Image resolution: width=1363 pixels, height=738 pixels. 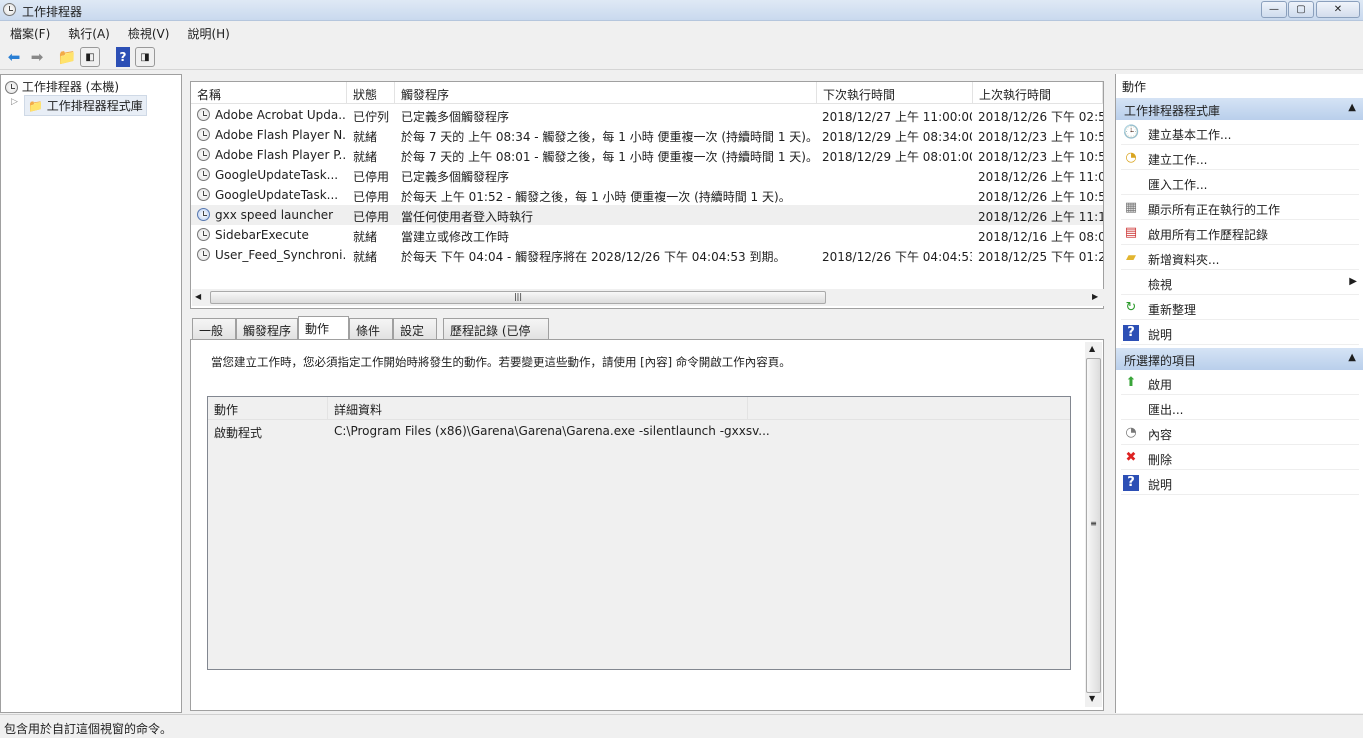 I want to click on column-header-details: 詳細資料, so click(x=538, y=408).